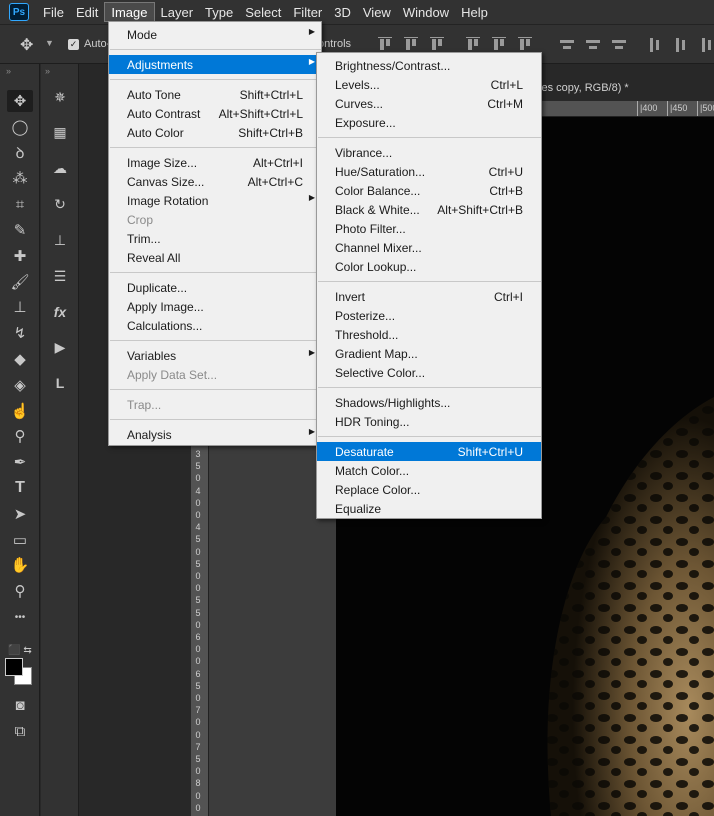 Image resolution: width=714 pixels, height=816 pixels. Describe the element at coordinates (26, 45) in the screenshot. I see `move-tool-preset-icon: ✥` at that location.